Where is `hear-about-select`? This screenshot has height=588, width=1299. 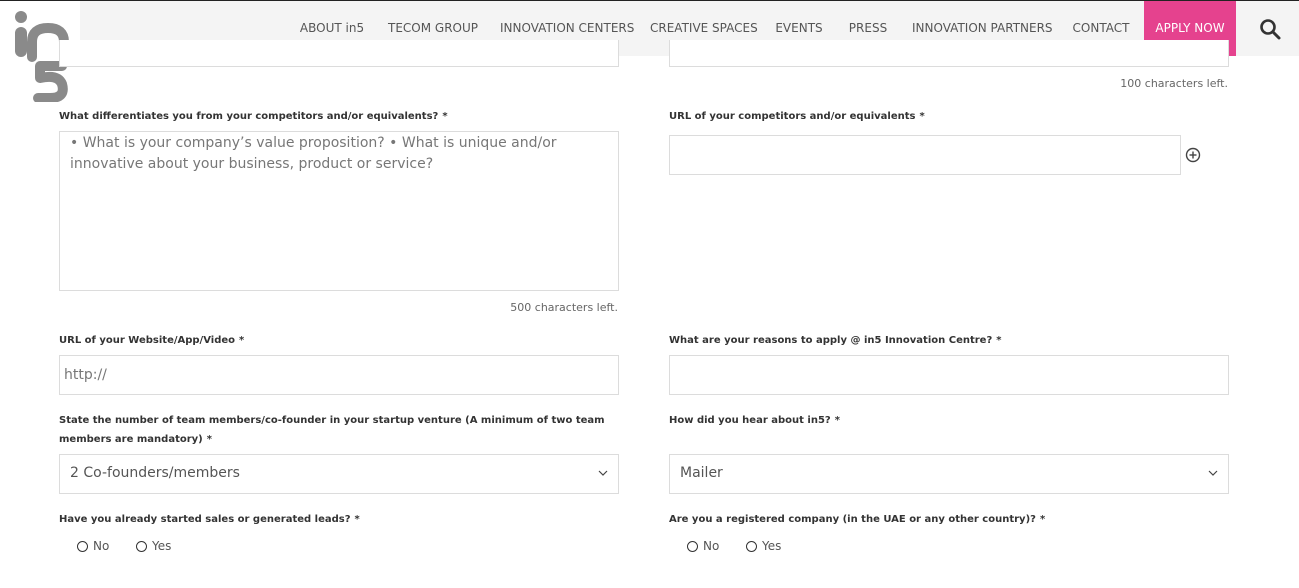
hear-about-select is located at coordinates (949, 474).